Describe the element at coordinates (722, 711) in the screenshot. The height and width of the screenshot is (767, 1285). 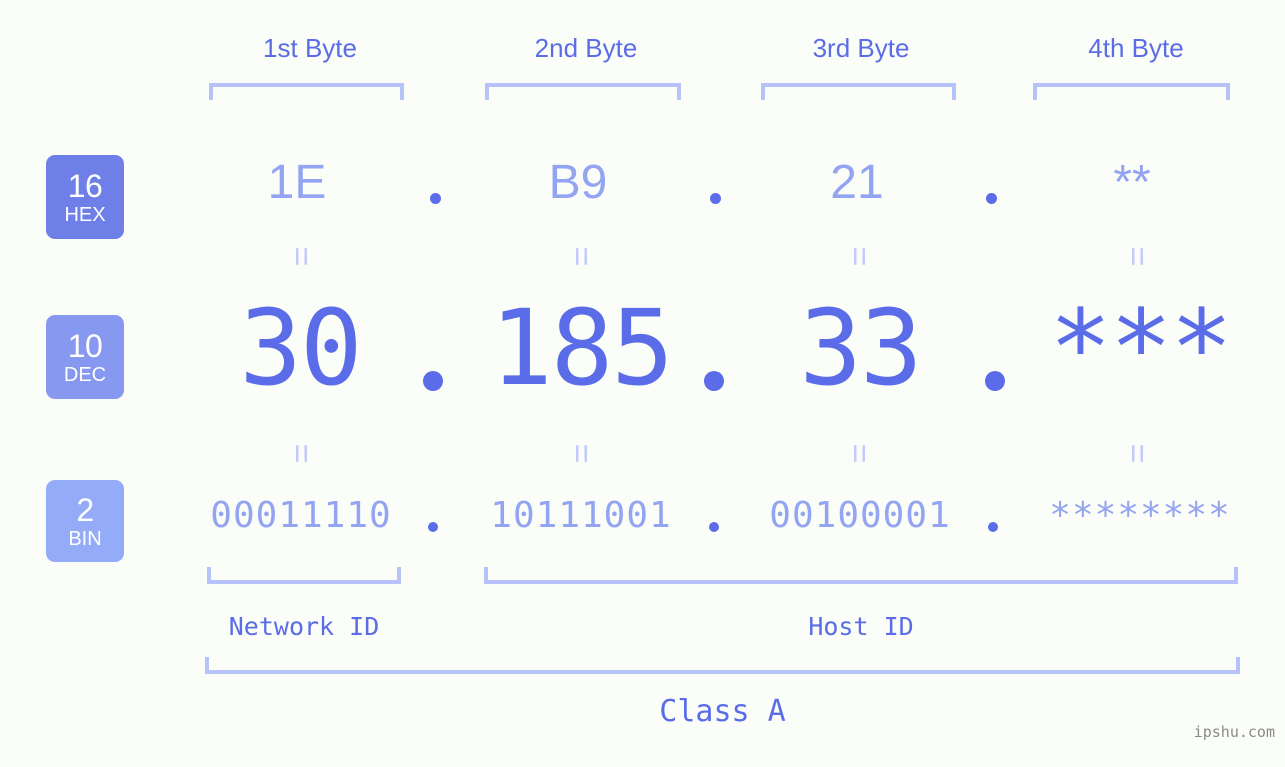
I see `class-label: Class A` at that location.